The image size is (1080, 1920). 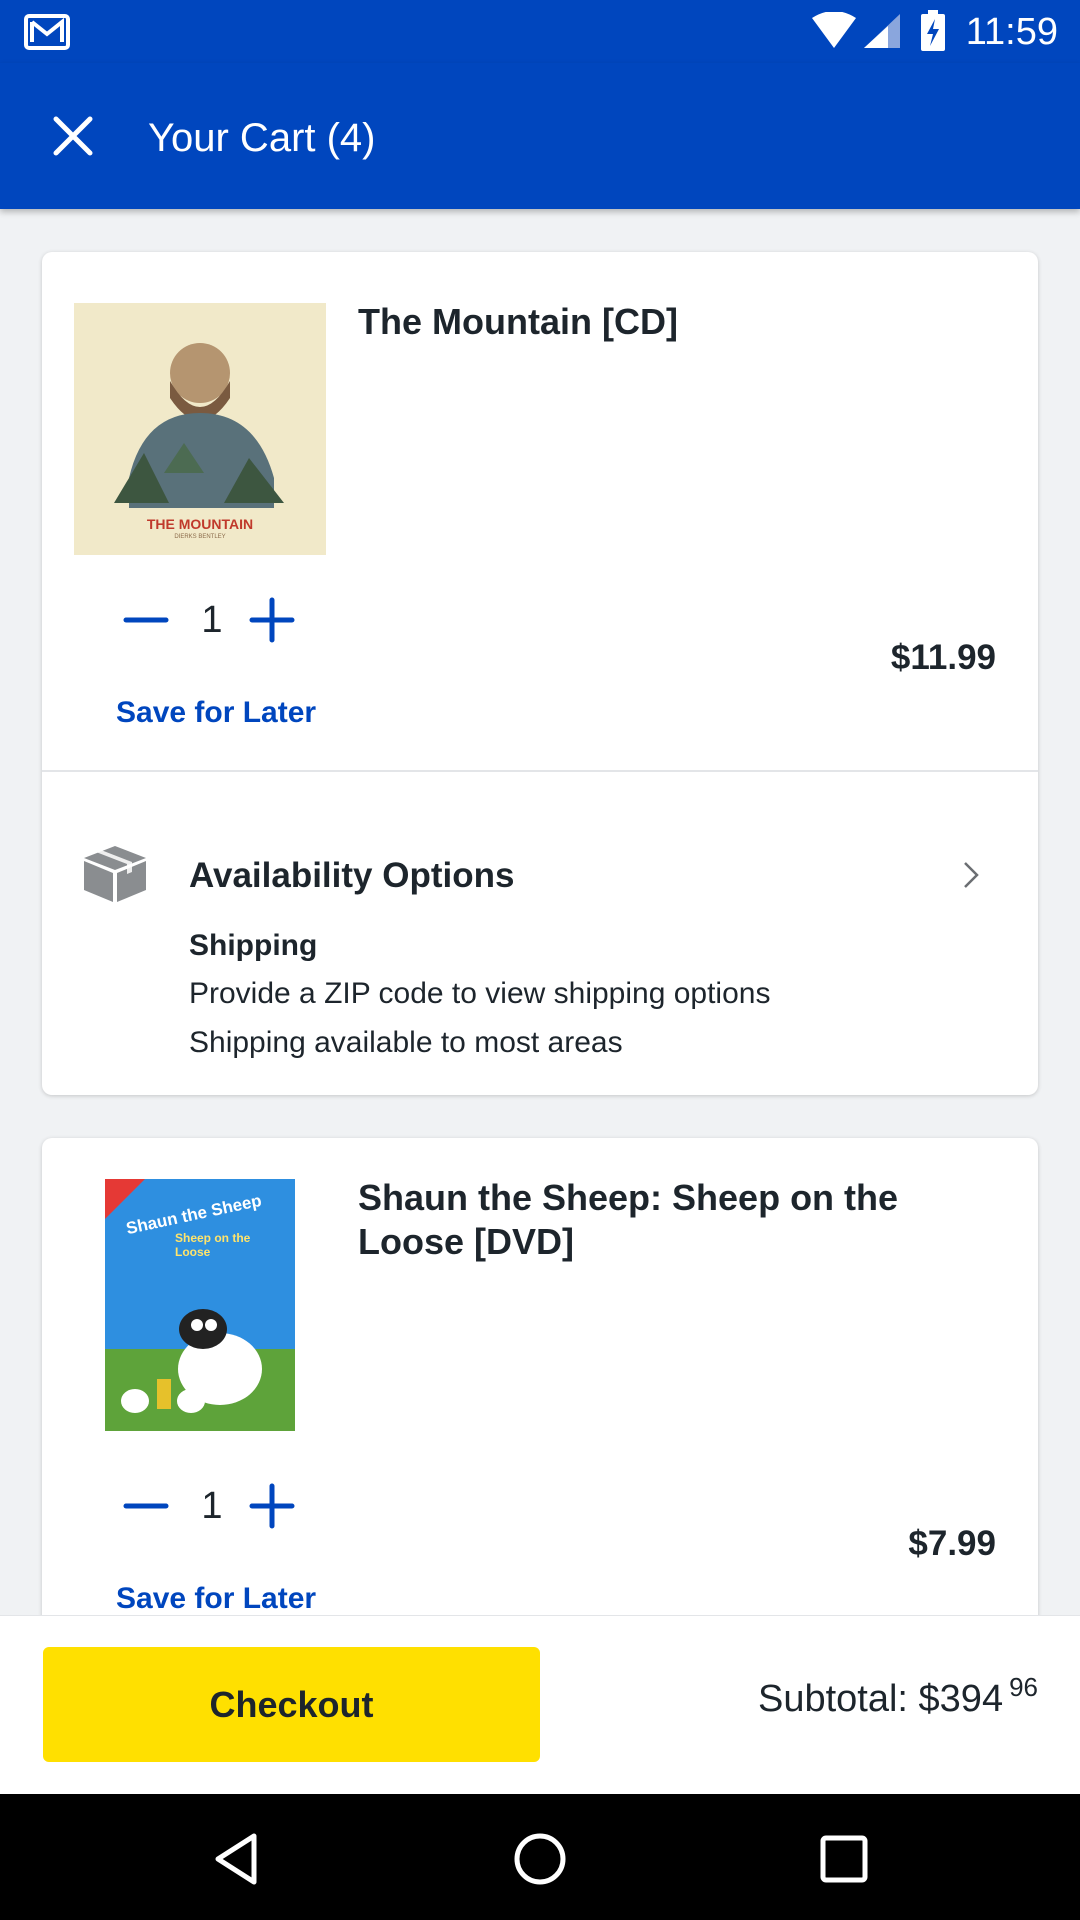 I want to click on package-icon, so click(x=115, y=876).